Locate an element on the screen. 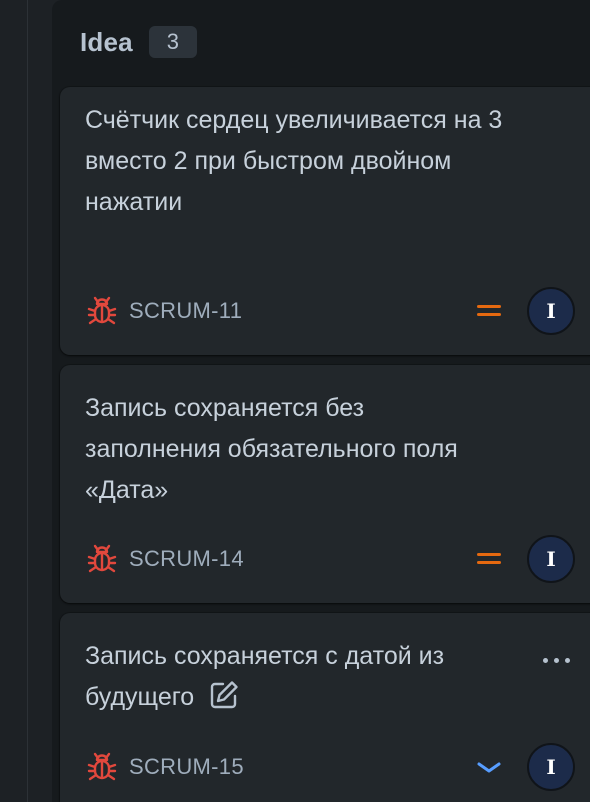 The height and width of the screenshot is (802, 590). priority-low-icon is located at coordinates (489, 767).